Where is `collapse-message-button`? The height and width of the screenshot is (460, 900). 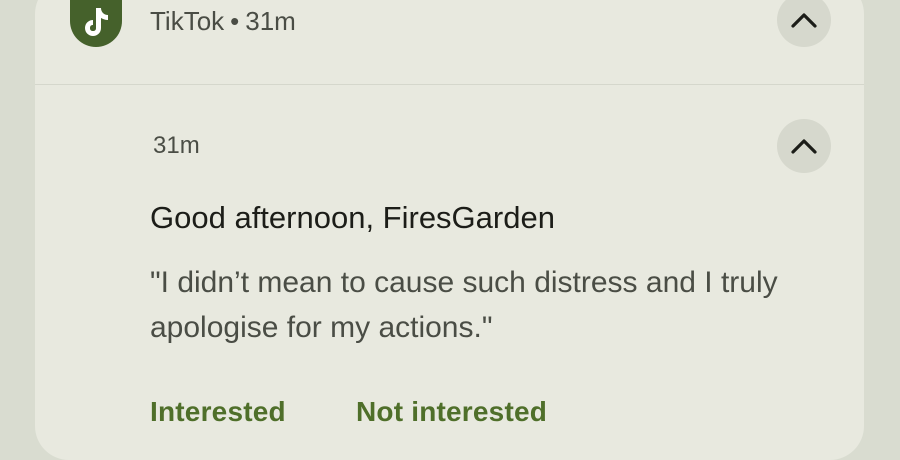 collapse-message-button is located at coordinates (804, 146).